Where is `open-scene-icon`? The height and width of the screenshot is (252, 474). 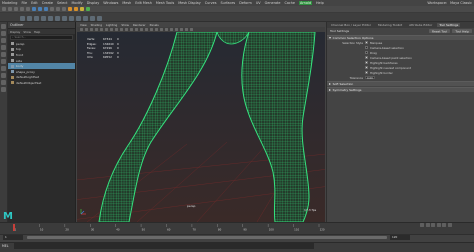 open-scene-icon is located at coordinates (10, 9).